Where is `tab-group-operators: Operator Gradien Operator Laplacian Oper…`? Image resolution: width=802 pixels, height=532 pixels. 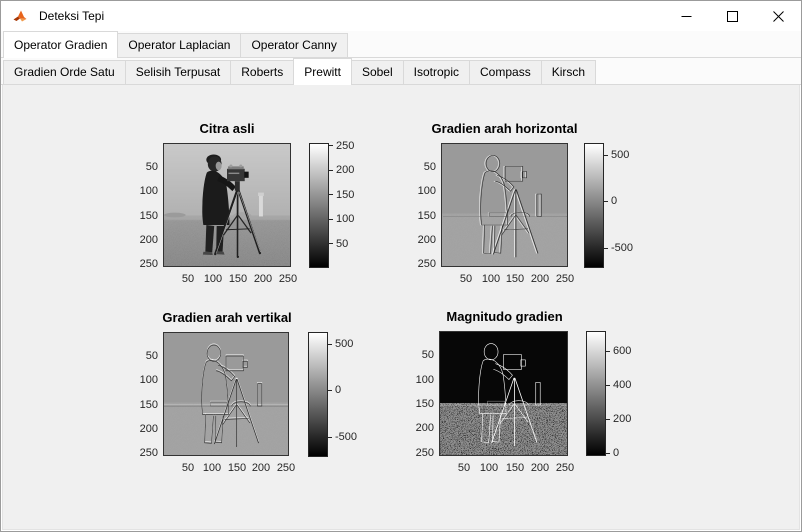
tab-group-operators: Operator Gradien Operator Laplacian Oper… is located at coordinates (401, 44).